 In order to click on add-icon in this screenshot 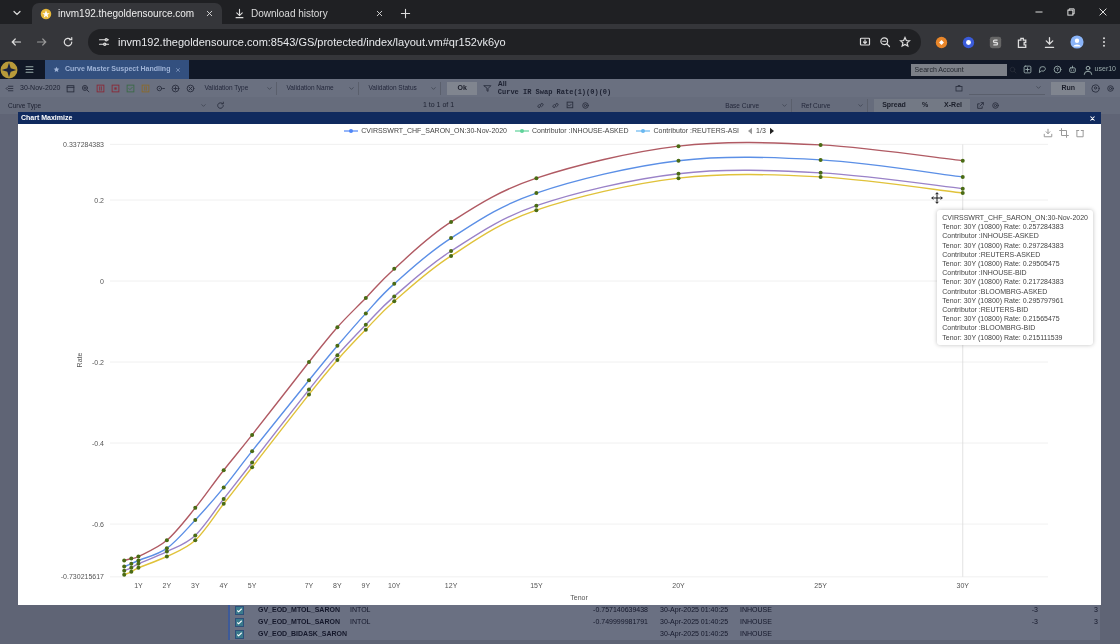, I will do `click(1027, 69)`.